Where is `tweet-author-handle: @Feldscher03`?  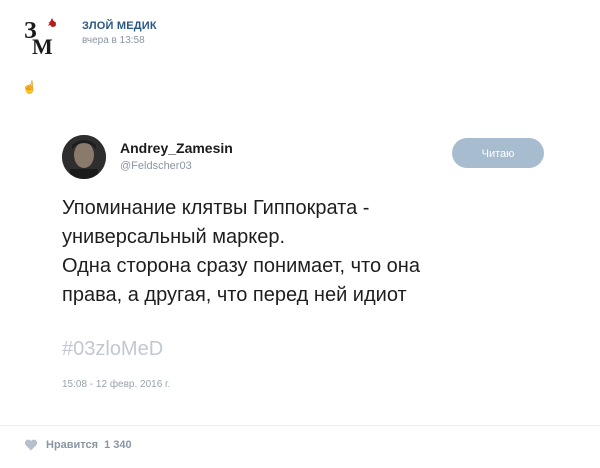
tweet-author-handle: @Feldscher03 is located at coordinates (156, 166).